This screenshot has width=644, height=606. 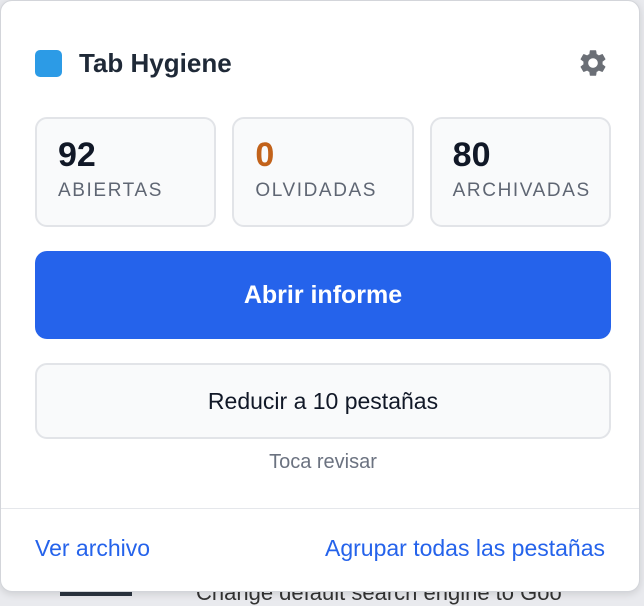 I want to click on app-logo-icon, so click(x=48, y=63).